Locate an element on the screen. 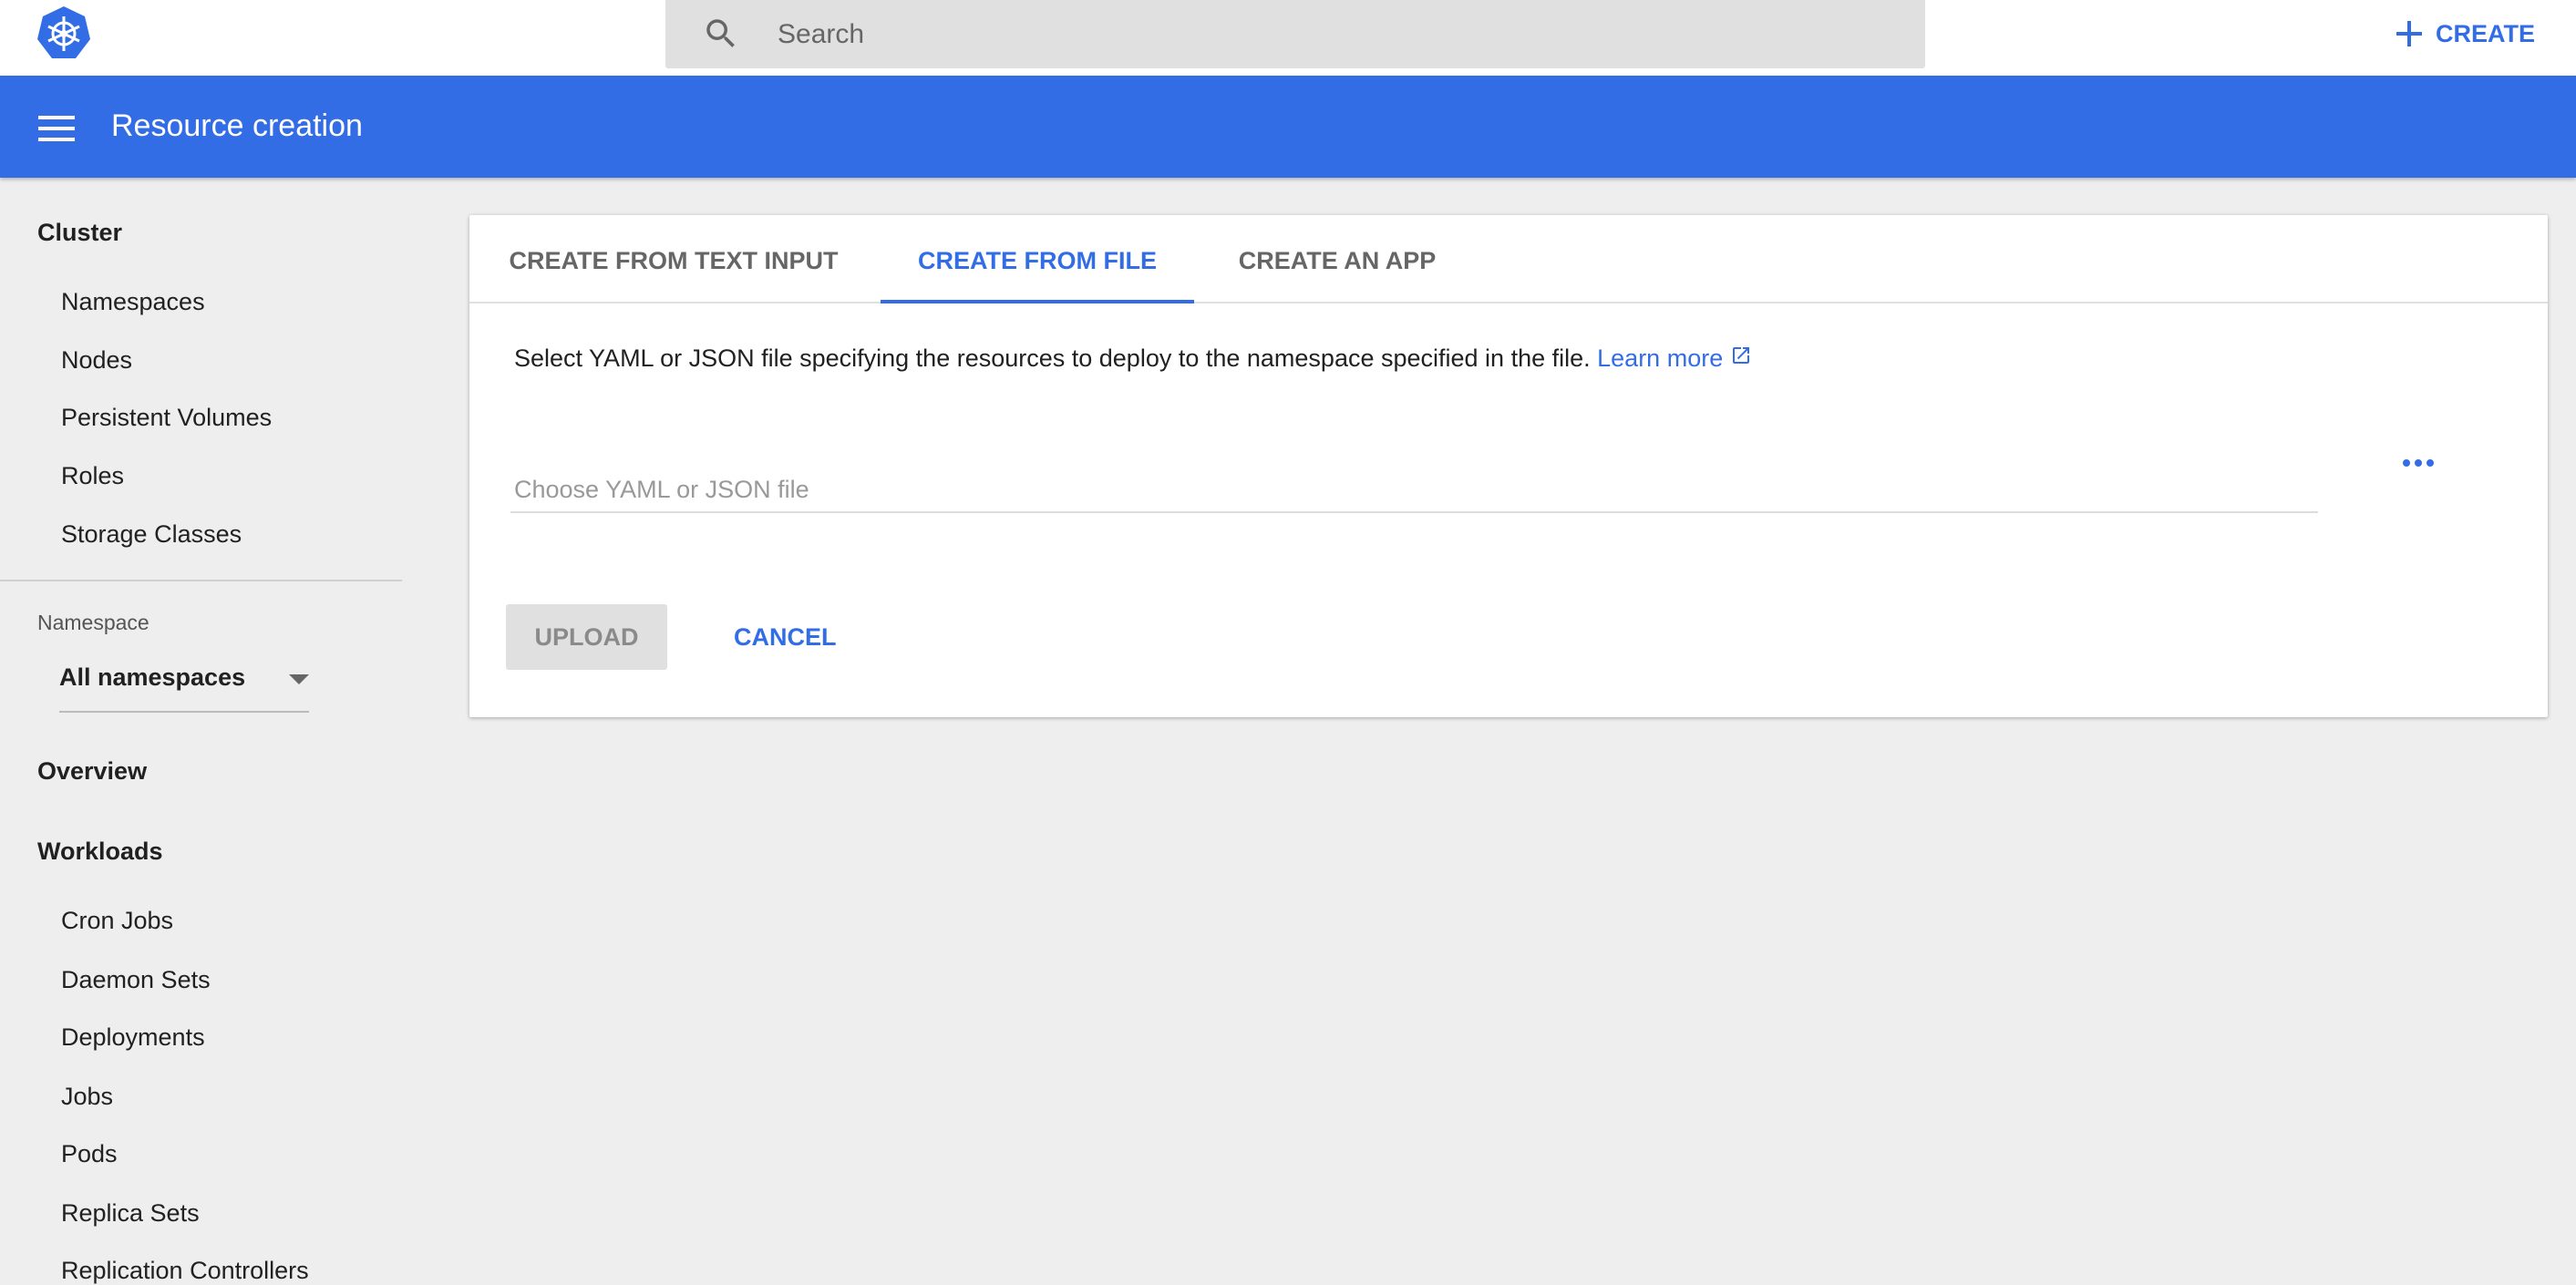  upload-button: UPLOAD is located at coordinates (586, 637).